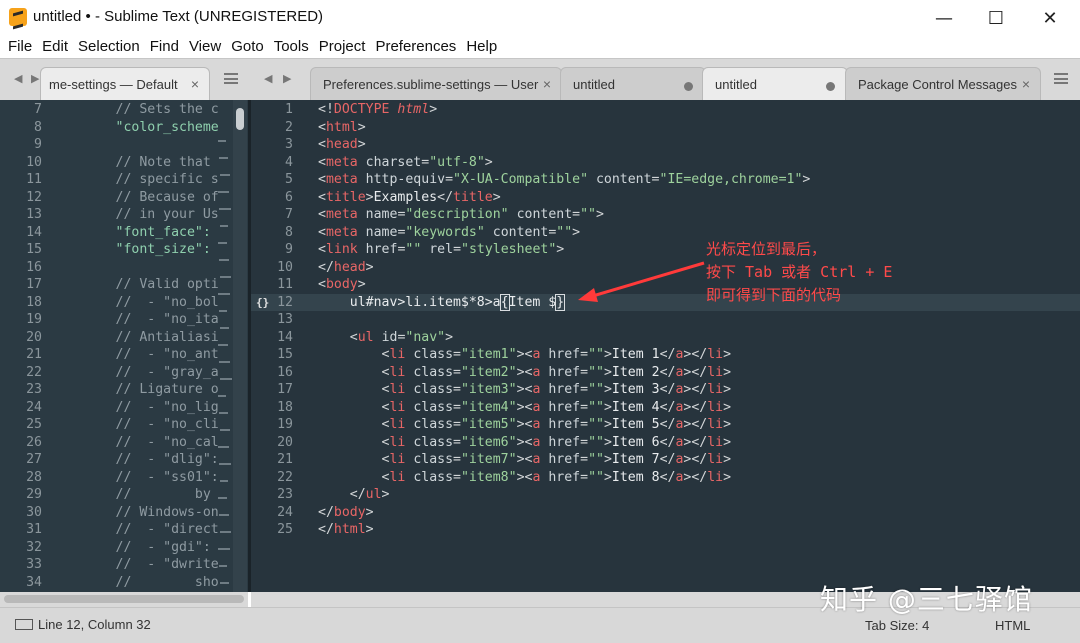 Image resolution: width=1080 pixels, height=643 pixels. I want to click on code-line: <html>, so click(342, 127).